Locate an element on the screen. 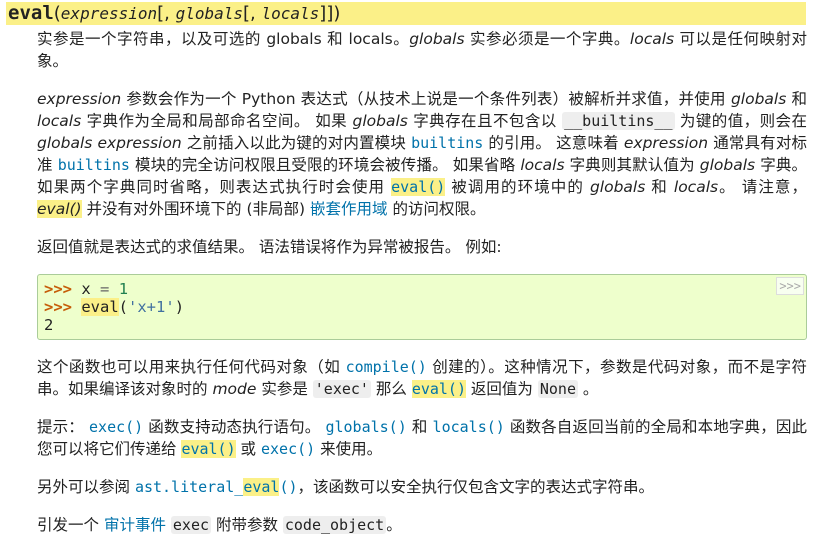 This screenshot has height=552, width=818. link-part: () is located at coordinates (288, 487).